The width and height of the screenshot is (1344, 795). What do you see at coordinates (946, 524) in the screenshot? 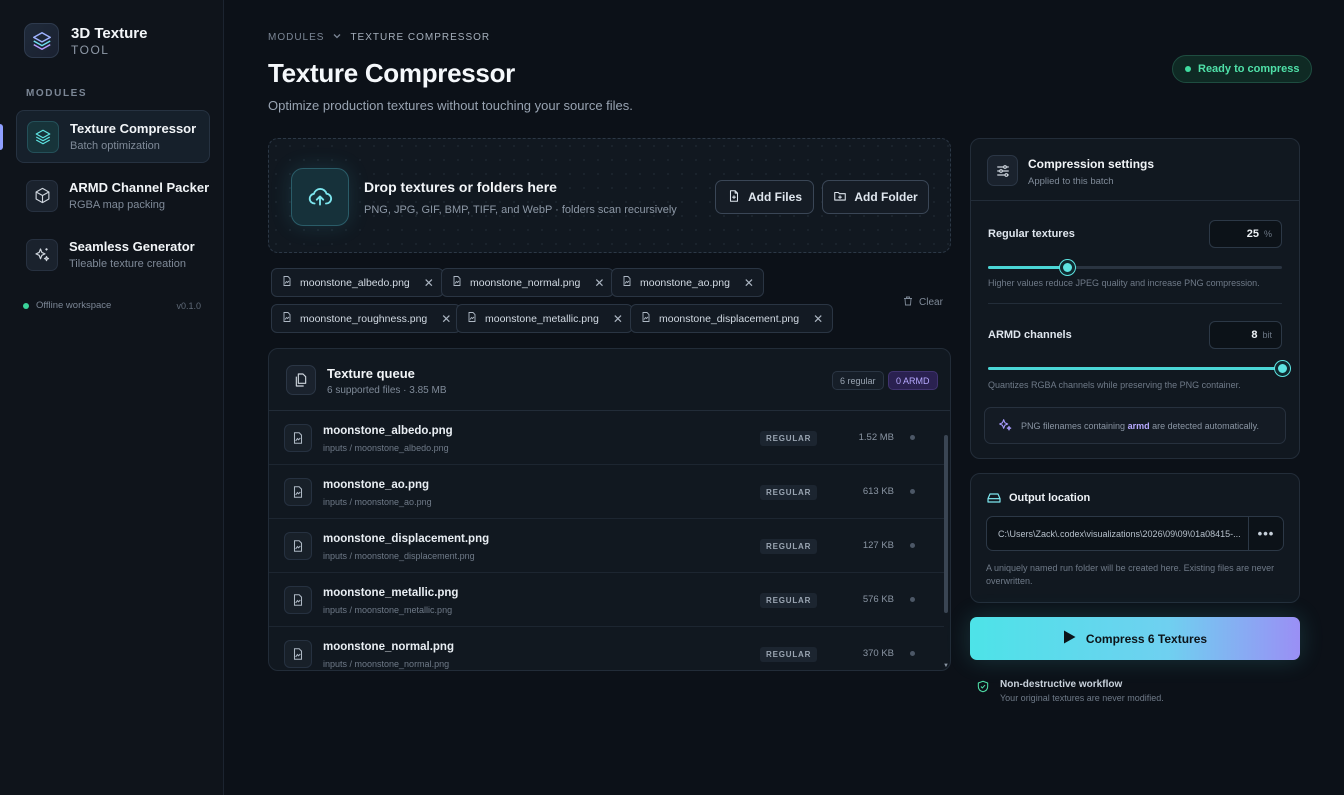
I see `queue-scrollbar` at bounding box center [946, 524].